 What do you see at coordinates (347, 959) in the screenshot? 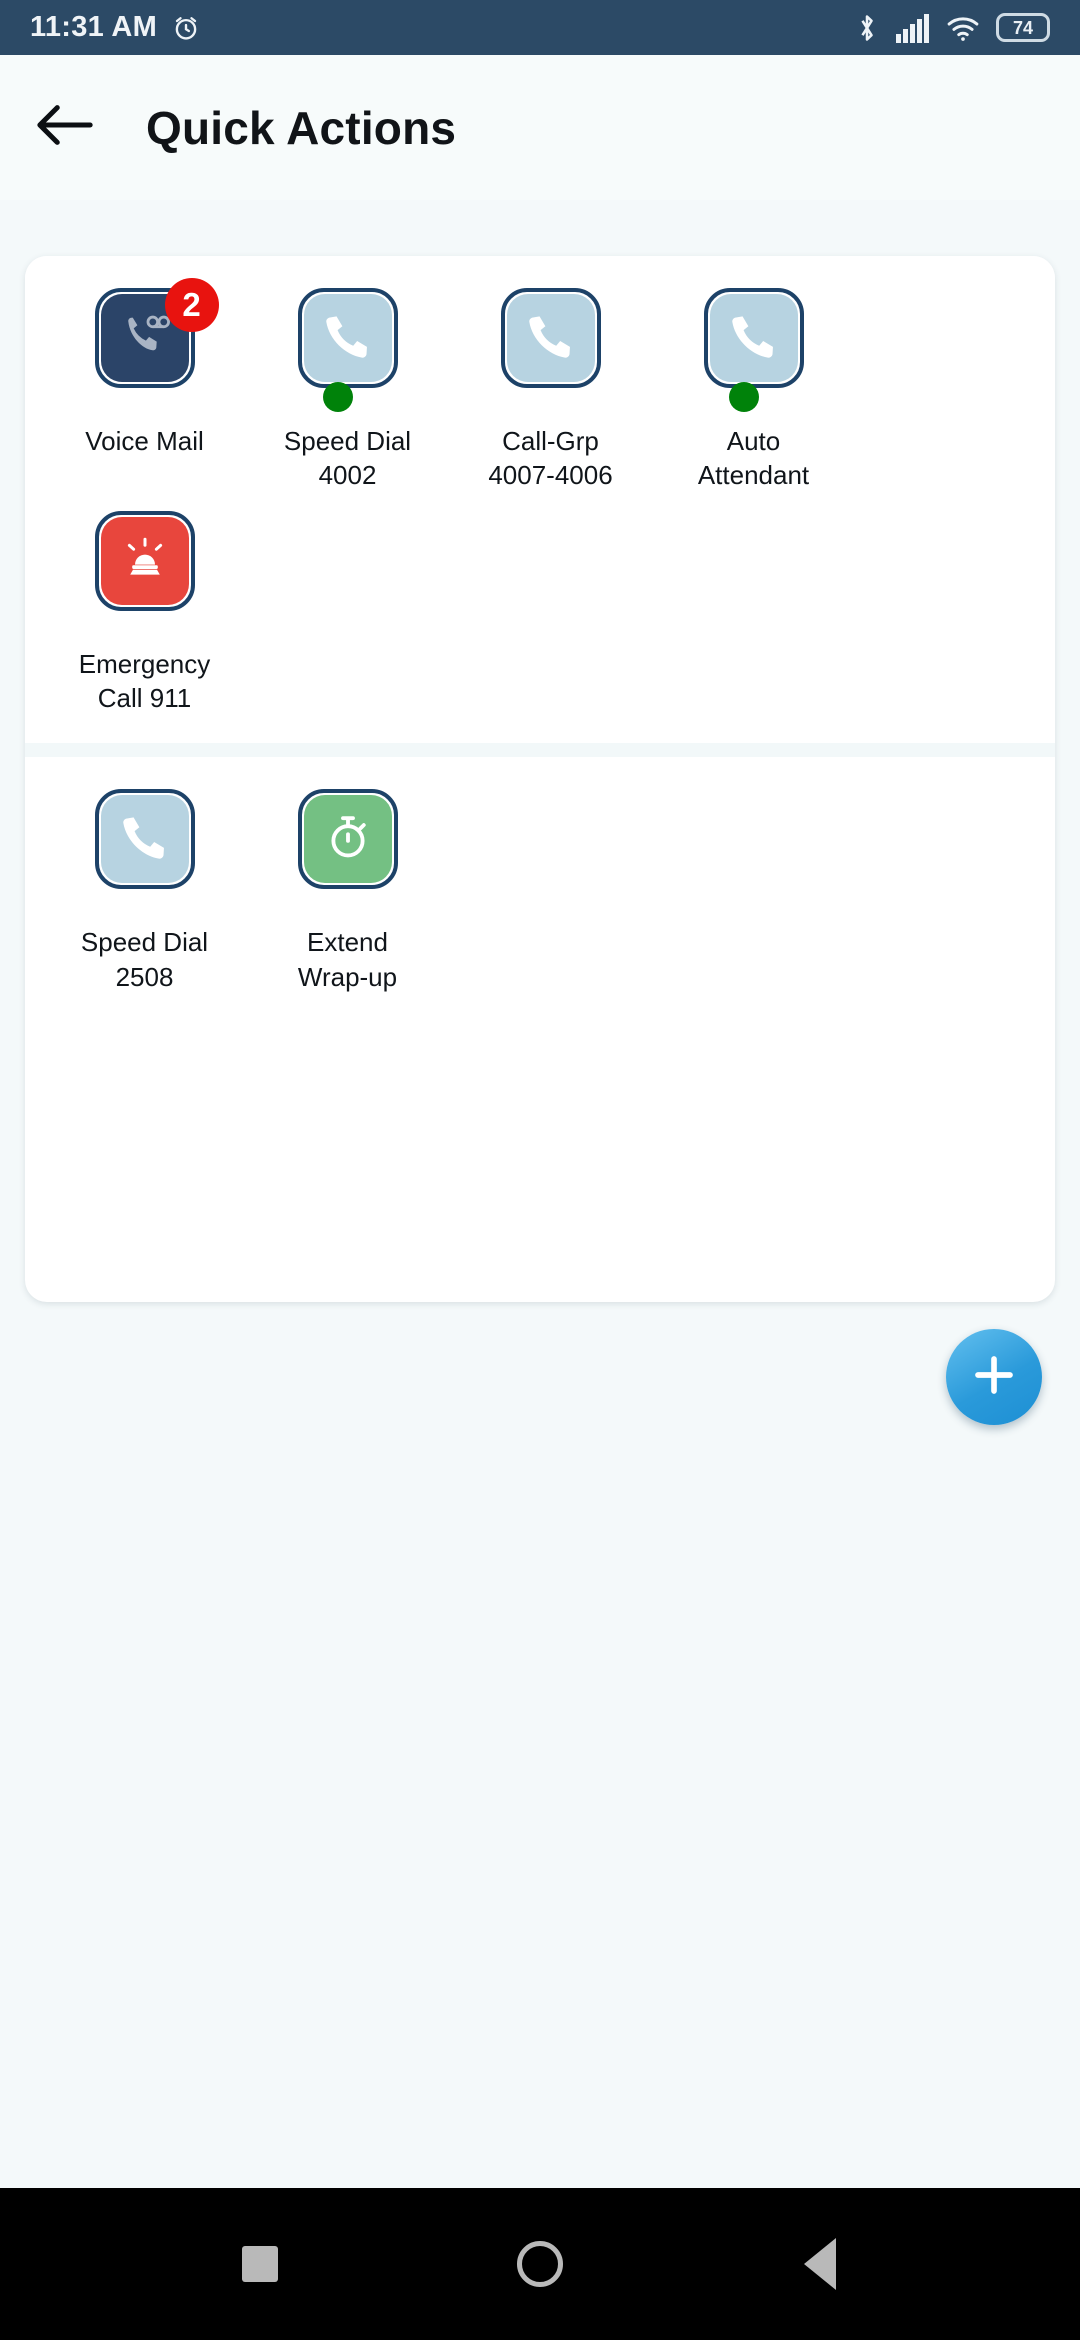
I see `quick-action-label: Extend Wrap-up` at bounding box center [347, 959].